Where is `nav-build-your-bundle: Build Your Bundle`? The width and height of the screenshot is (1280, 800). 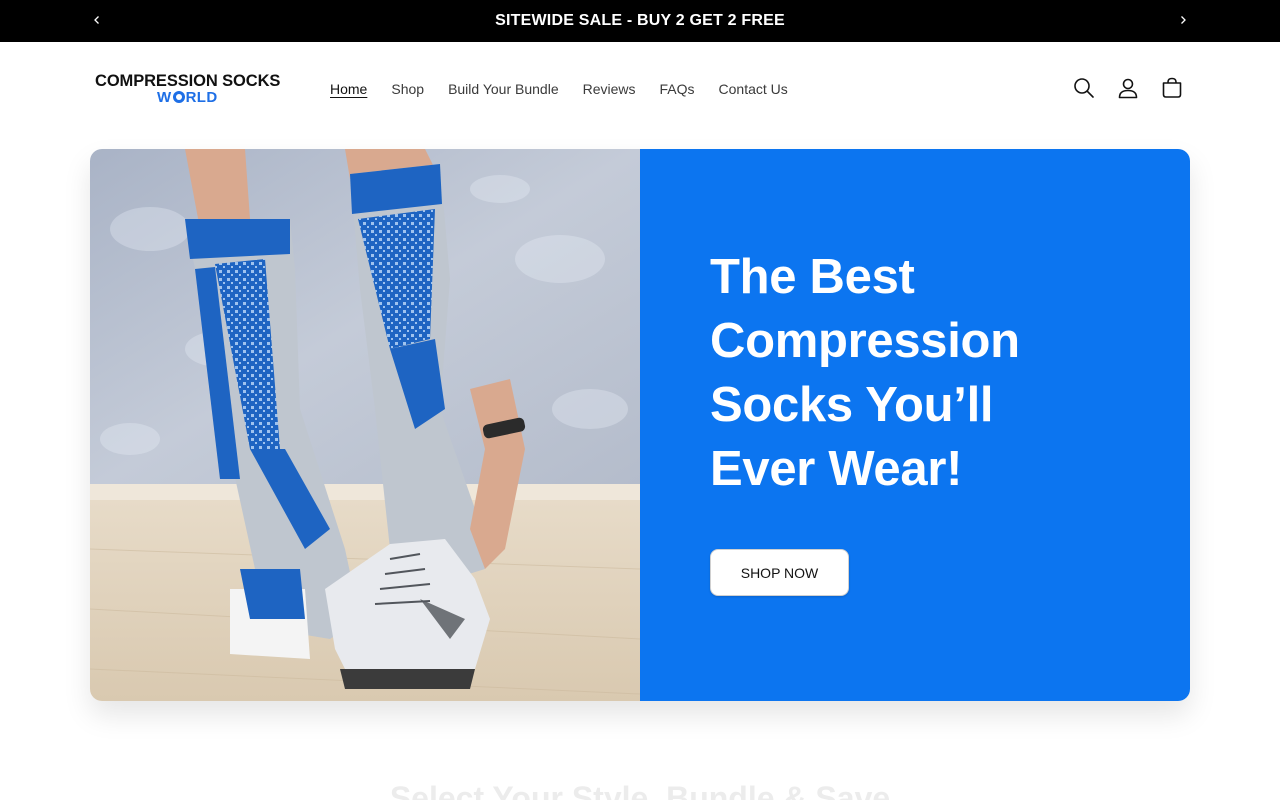
nav-build-your-bundle: Build Your Bundle is located at coordinates (503, 89).